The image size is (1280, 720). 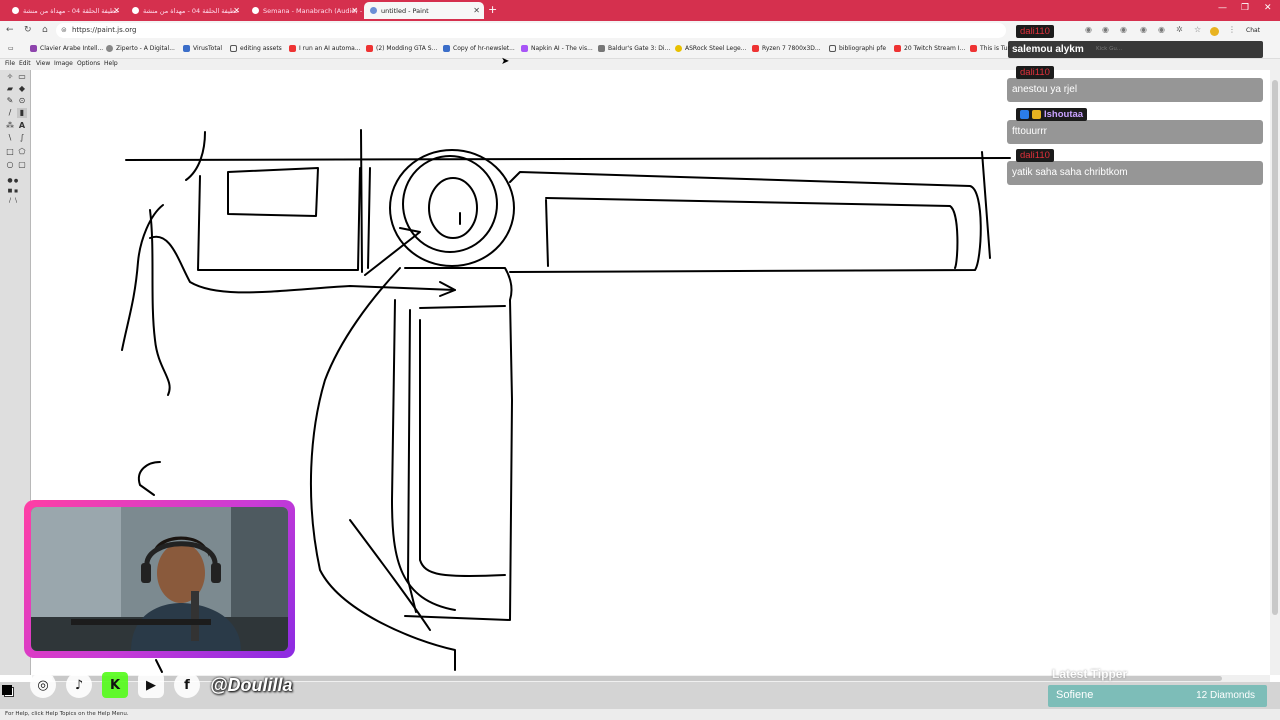 I want to click on browser-tab-active: untitled - Paint ✕, so click(x=424, y=10).